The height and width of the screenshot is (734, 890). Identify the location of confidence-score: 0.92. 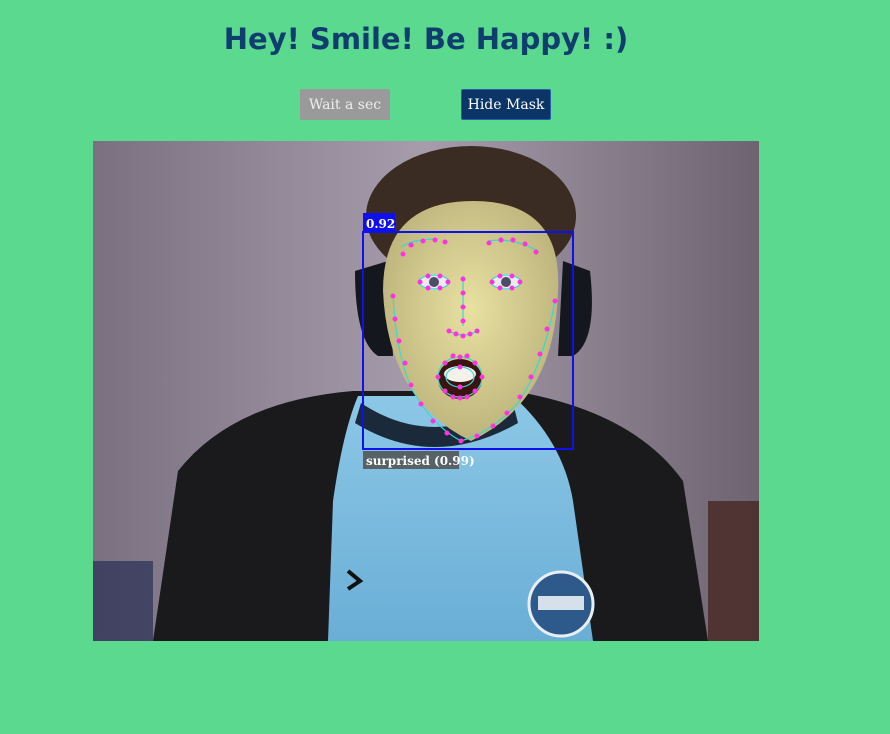
(380, 224).